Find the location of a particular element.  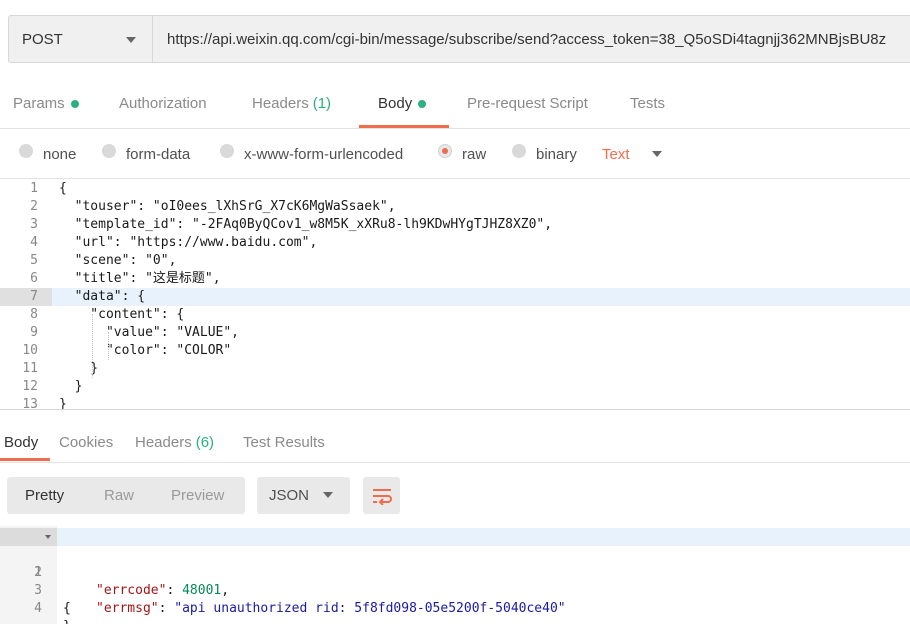

line-number: 5 is located at coordinates (34, 260).